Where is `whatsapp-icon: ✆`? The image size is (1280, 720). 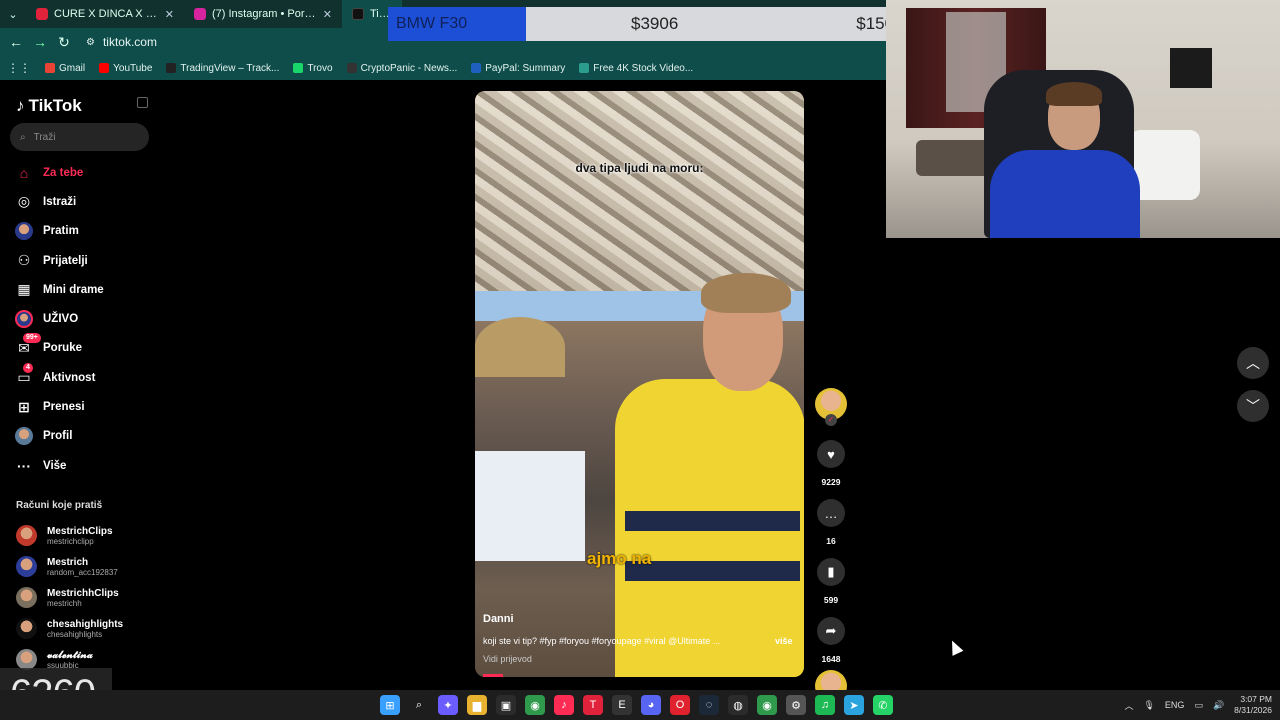
whatsapp-icon: ✆ is located at coordinates (883, 705).